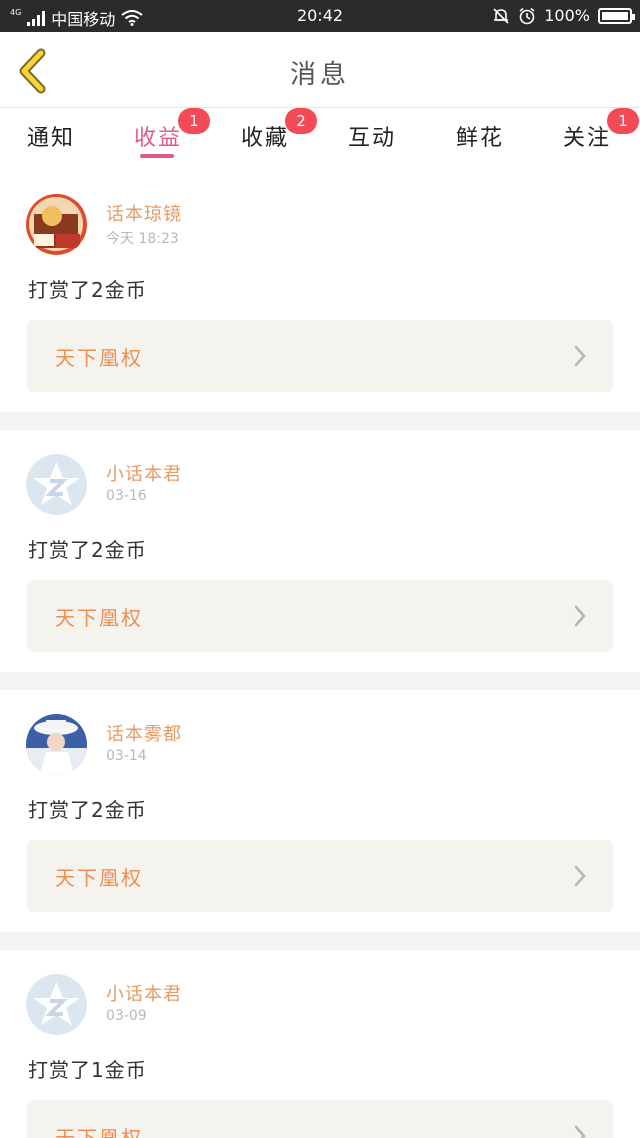 This screenshot has height=1138, width=640. Describe the element at coordinates (126, 756) in the screenshot. I see `timestamp: 03-14` at that location.